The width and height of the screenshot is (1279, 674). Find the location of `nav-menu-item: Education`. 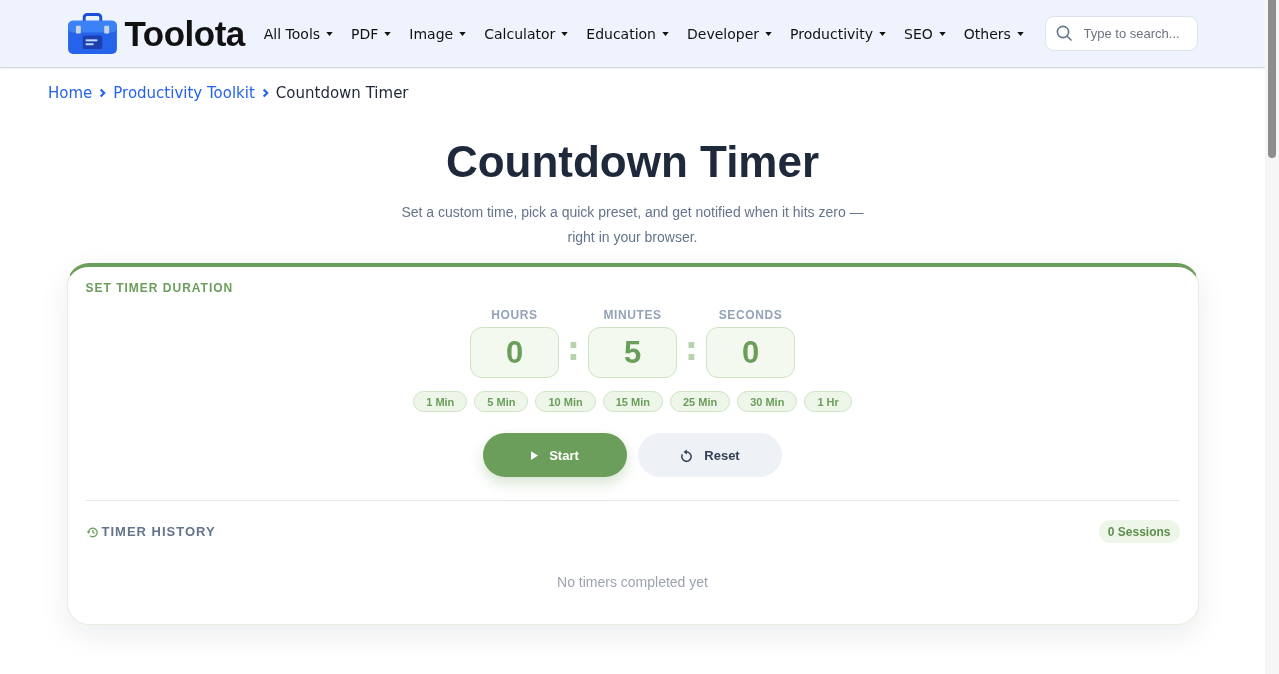

nav-menu-item: Education is located at coordinates (627, 33).